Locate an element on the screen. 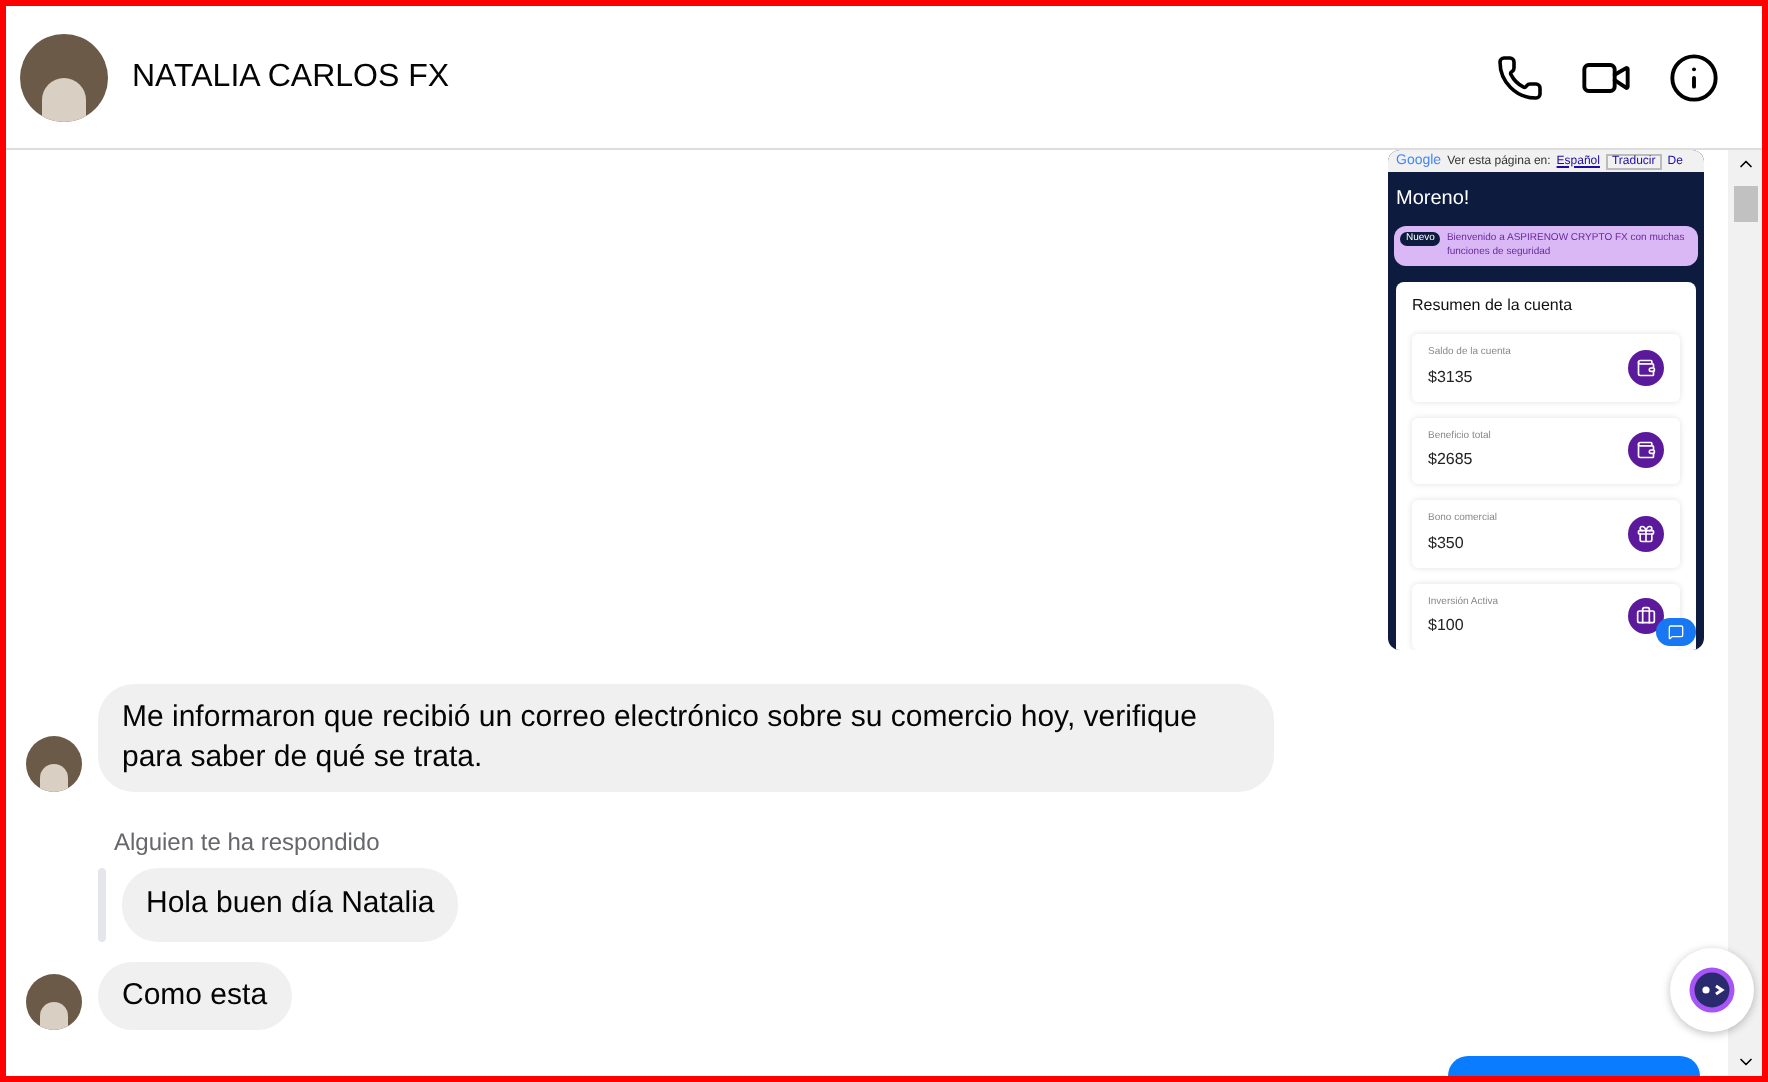  card-value: $3135 is located at coordinates (1451, 377).